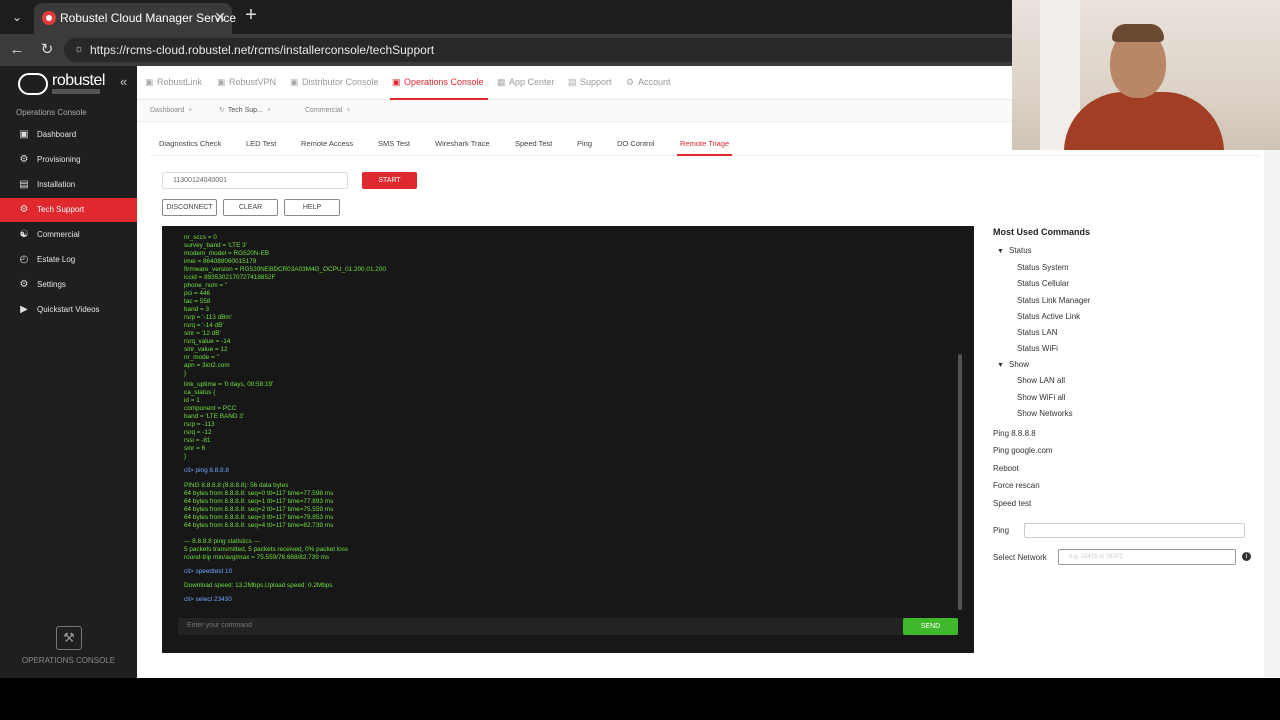 This screenshot has height=720, width=1280. Describe the element at coordinates (24, 309) in the screenshot. I see `video-icon: ▶` at that location.